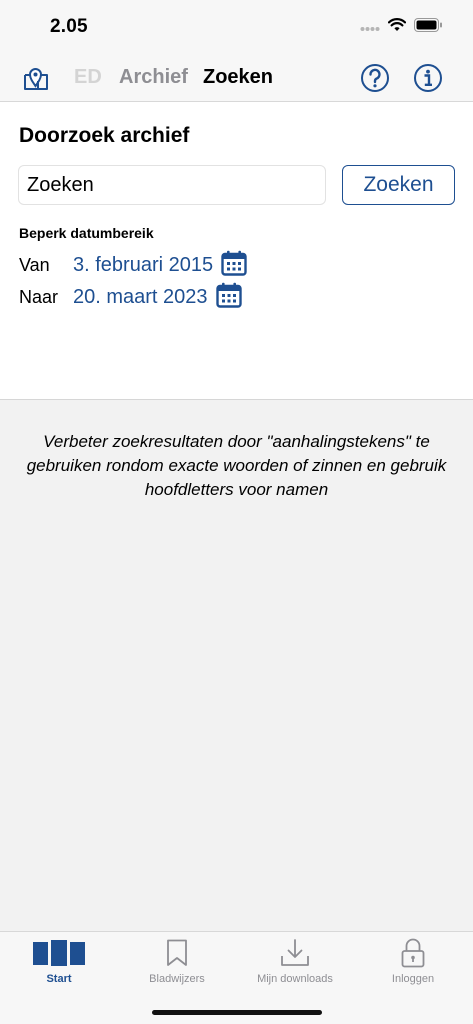 This screenshot has height=1024, width=473. What do you see at coordinates (140, 297) in the screenshot?
I see `date-to-value: 20. maart 2023` at bounding box center [140, 297].